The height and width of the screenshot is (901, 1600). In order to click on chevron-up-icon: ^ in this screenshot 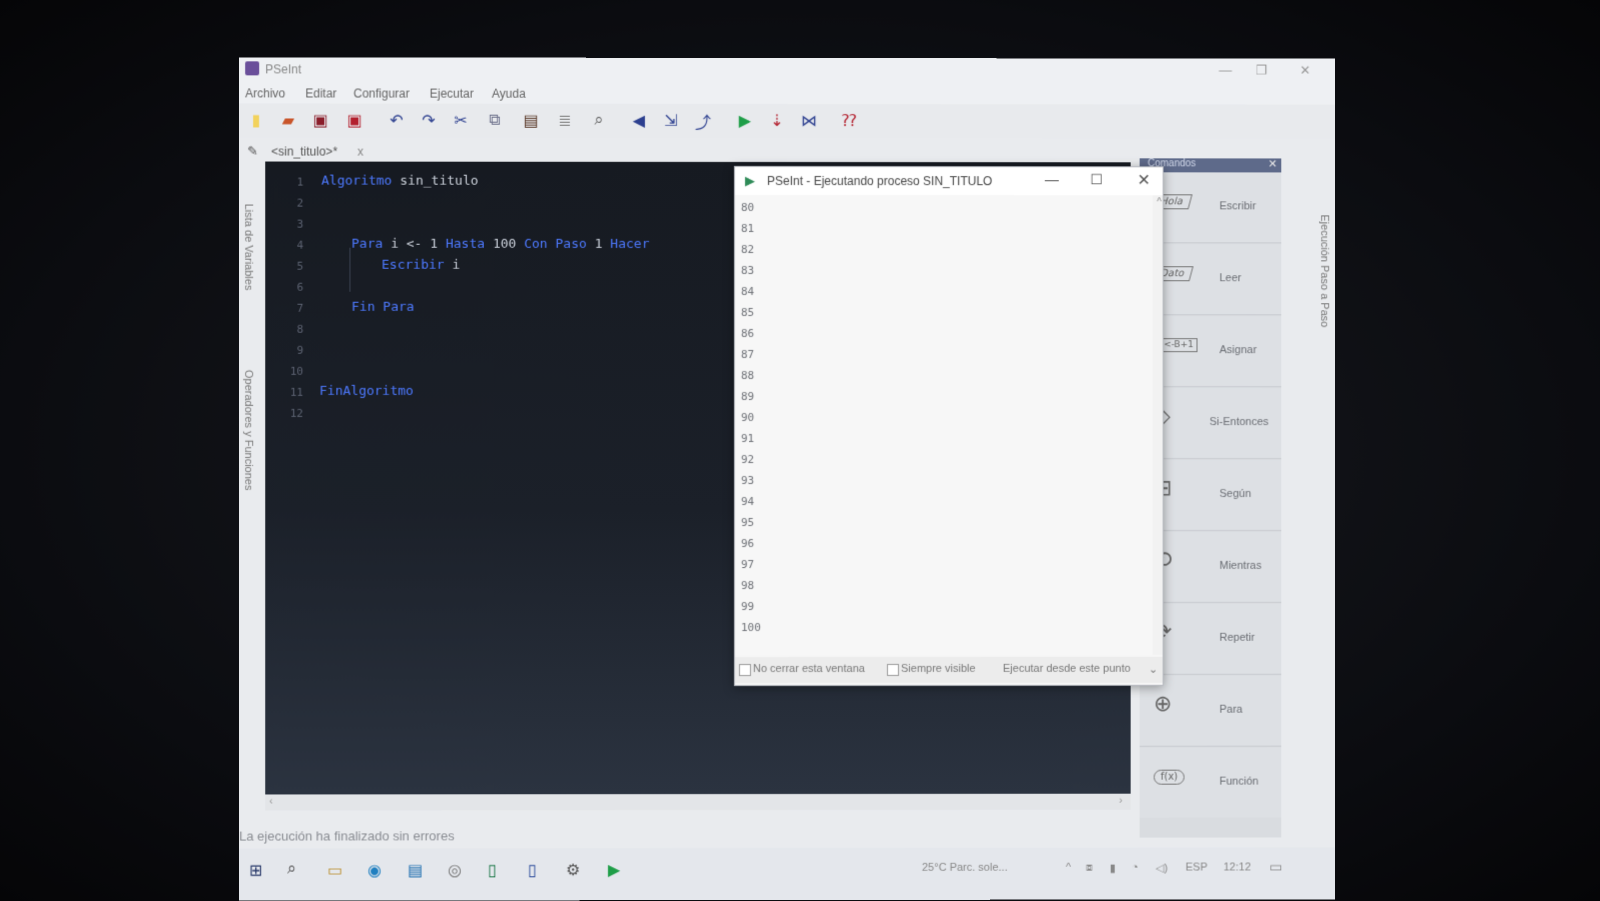, I will do `click(1068, 868)`.